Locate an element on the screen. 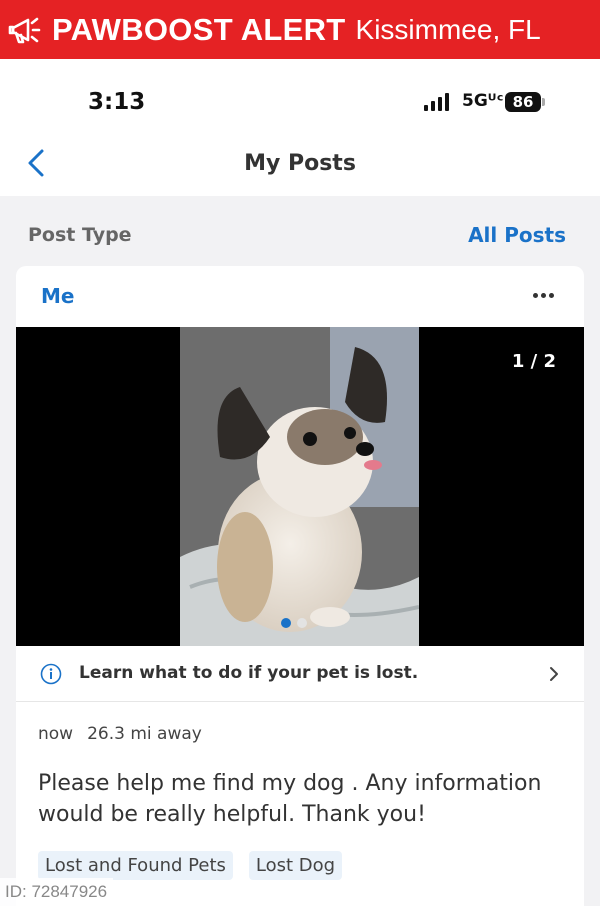 Image resolution: width=600 pixels, height=906 pixels. network-type: 5Gᵁᶜ is located at coordinates (483, 101).